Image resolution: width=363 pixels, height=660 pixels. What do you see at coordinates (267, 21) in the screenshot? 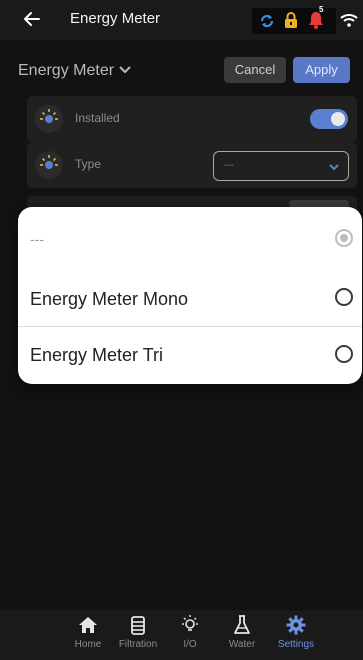
I see `sync-icon` at bounding box center [267, 21].